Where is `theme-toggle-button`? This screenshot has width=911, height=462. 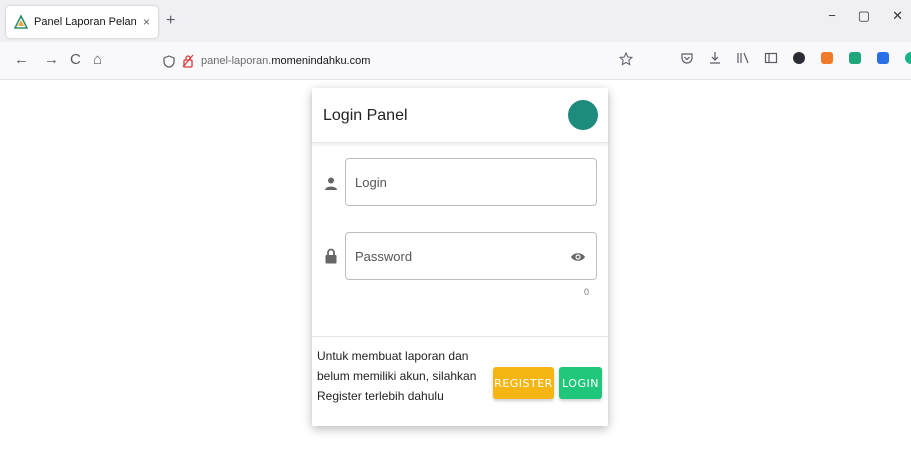 theme-toggle-button is located at coordinates (583, 115).